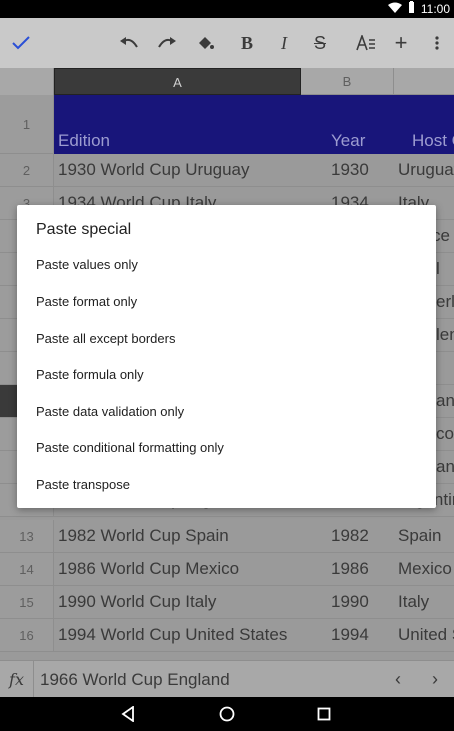  What do you see at coordinates (27, 536) in the screenshot?
I see `row-number: 13` at bounding box center [27, 536].